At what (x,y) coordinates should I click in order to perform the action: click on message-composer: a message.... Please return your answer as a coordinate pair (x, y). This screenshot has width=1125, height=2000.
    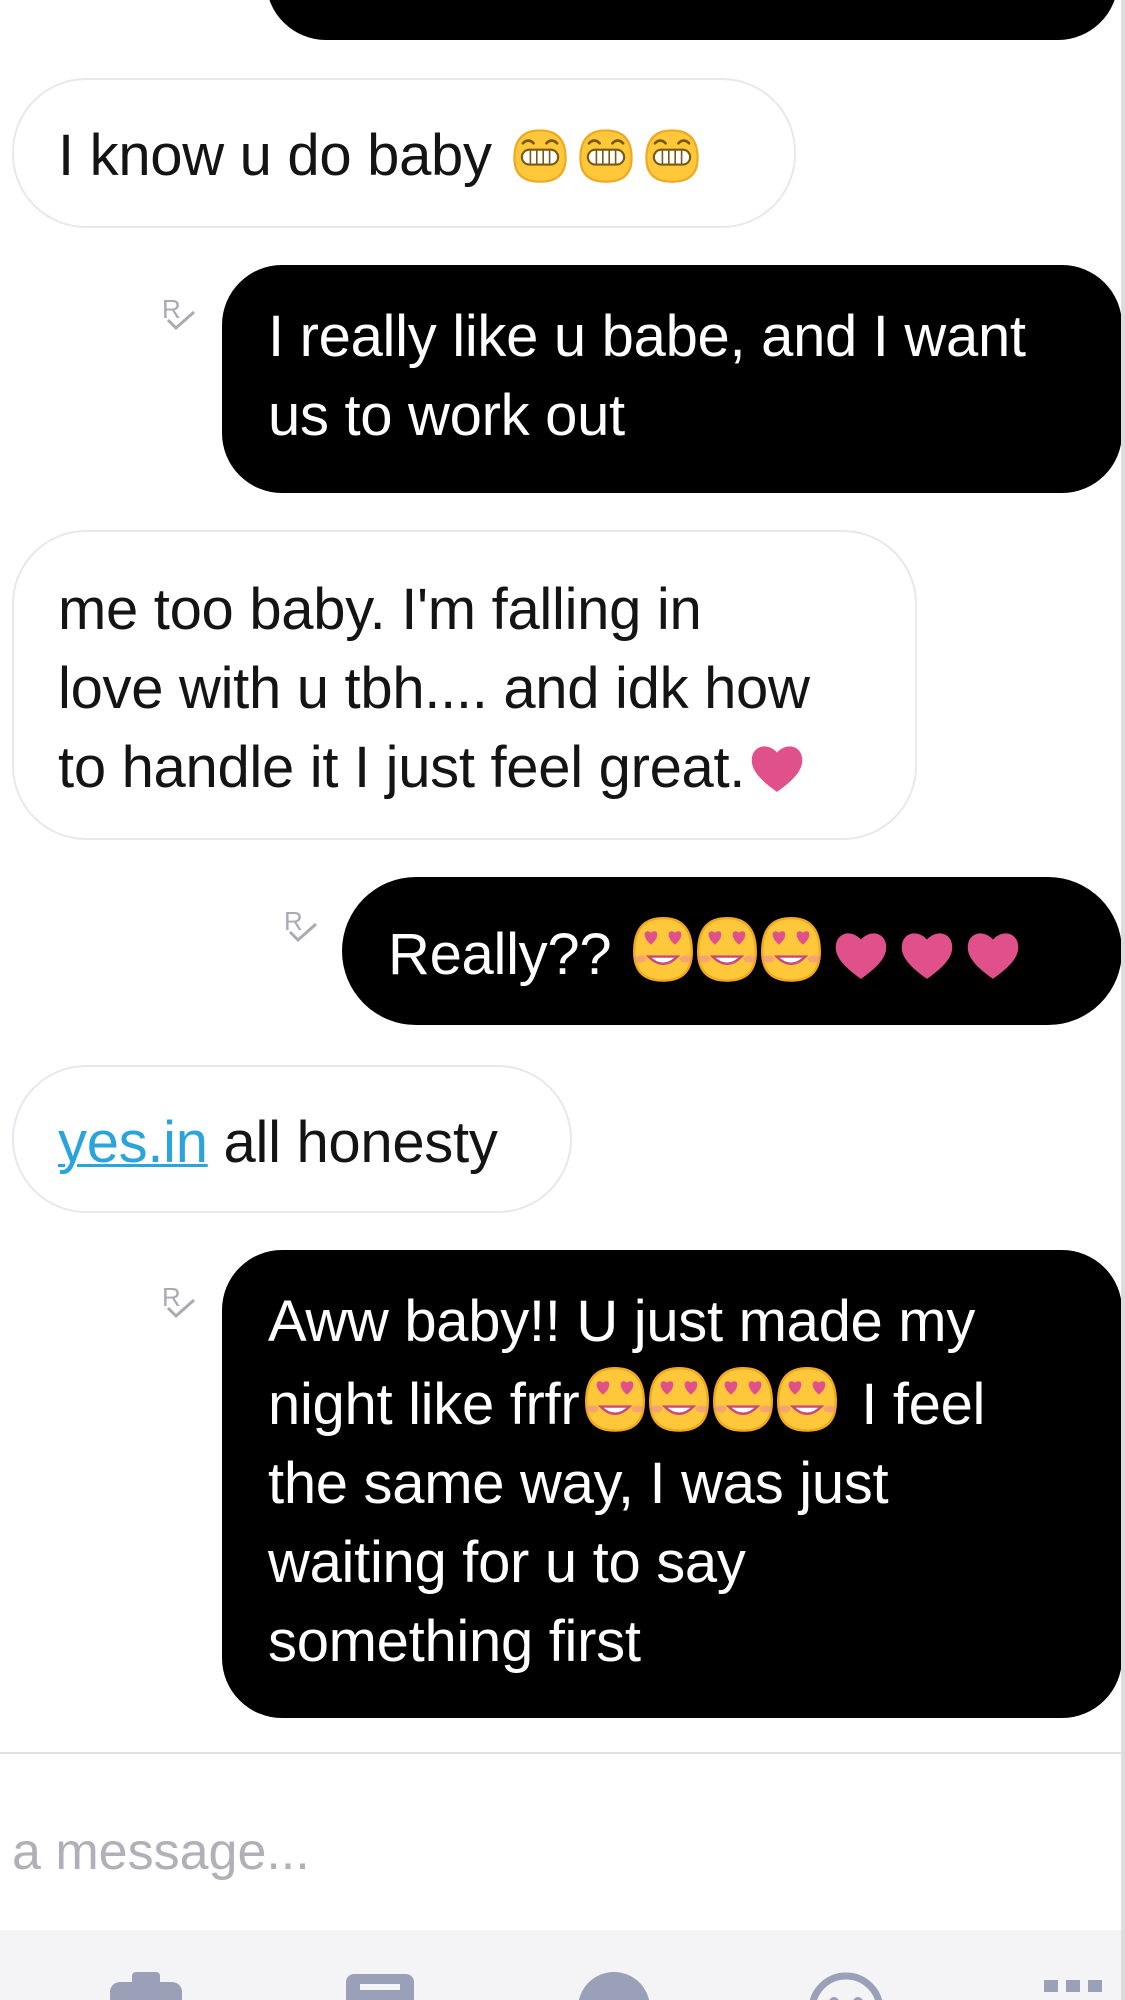
    Looking at the image, I should click on (562, 1842).